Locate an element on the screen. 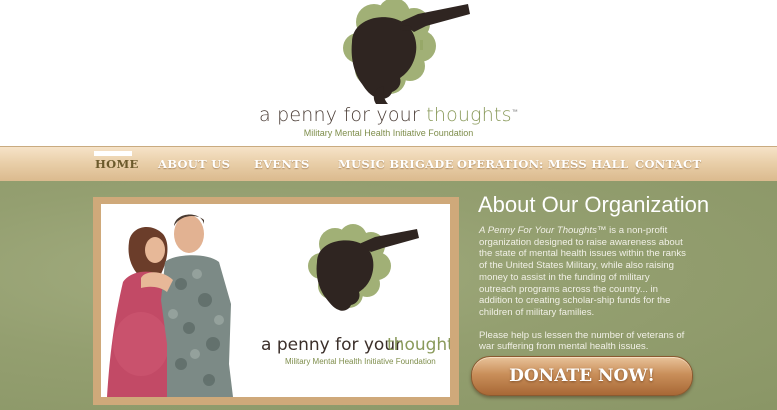 The width and height of the screenshot is (777, 410). brand-name: a penny for your thoughts™ is located at coordinates (388, 115).